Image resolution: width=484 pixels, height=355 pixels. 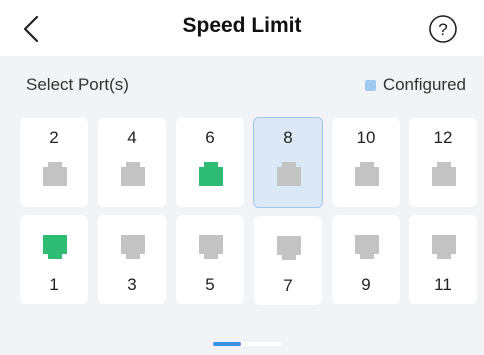 I want to click on port-number: 5, so click(x=210, y=284).